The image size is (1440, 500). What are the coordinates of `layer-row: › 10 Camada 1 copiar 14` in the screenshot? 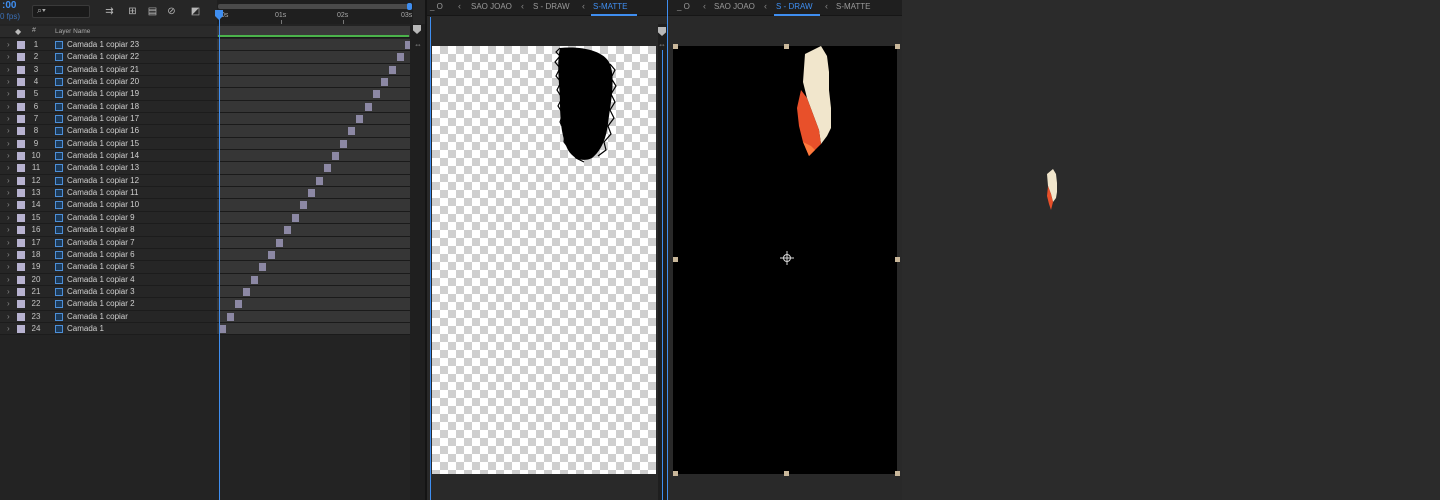 It's located at (108, 156).